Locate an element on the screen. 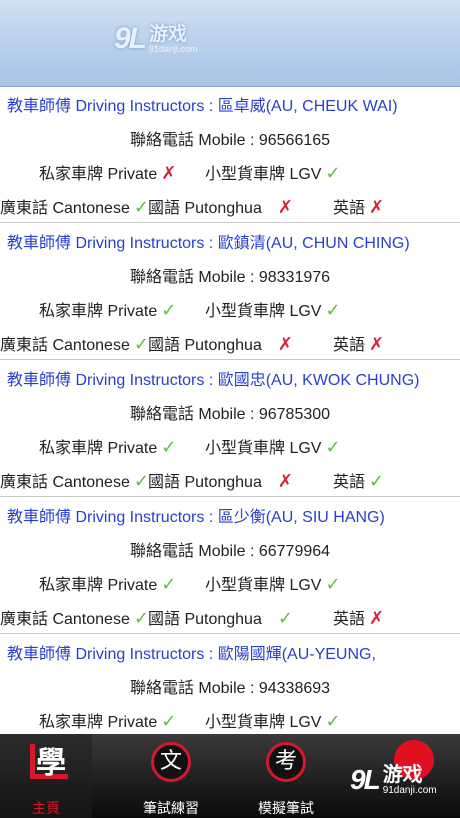 The image size is (460, 818). app-header: 9L 游戏 91danji.com is located at coordinates (230, 43).